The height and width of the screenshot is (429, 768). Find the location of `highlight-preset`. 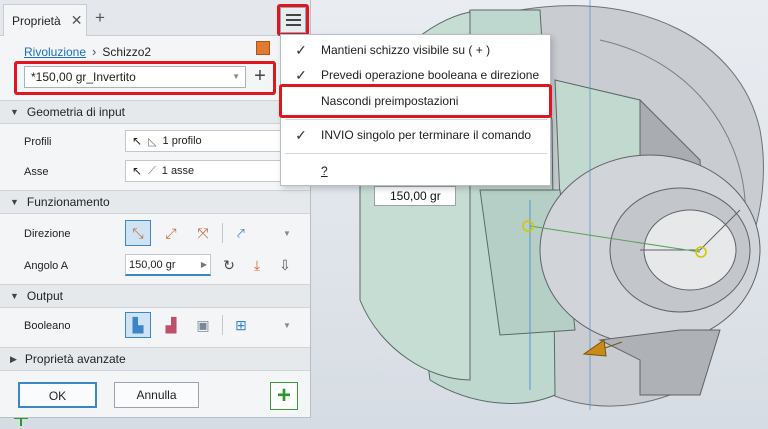

highlight-preset is located at coordinates (145, 78).